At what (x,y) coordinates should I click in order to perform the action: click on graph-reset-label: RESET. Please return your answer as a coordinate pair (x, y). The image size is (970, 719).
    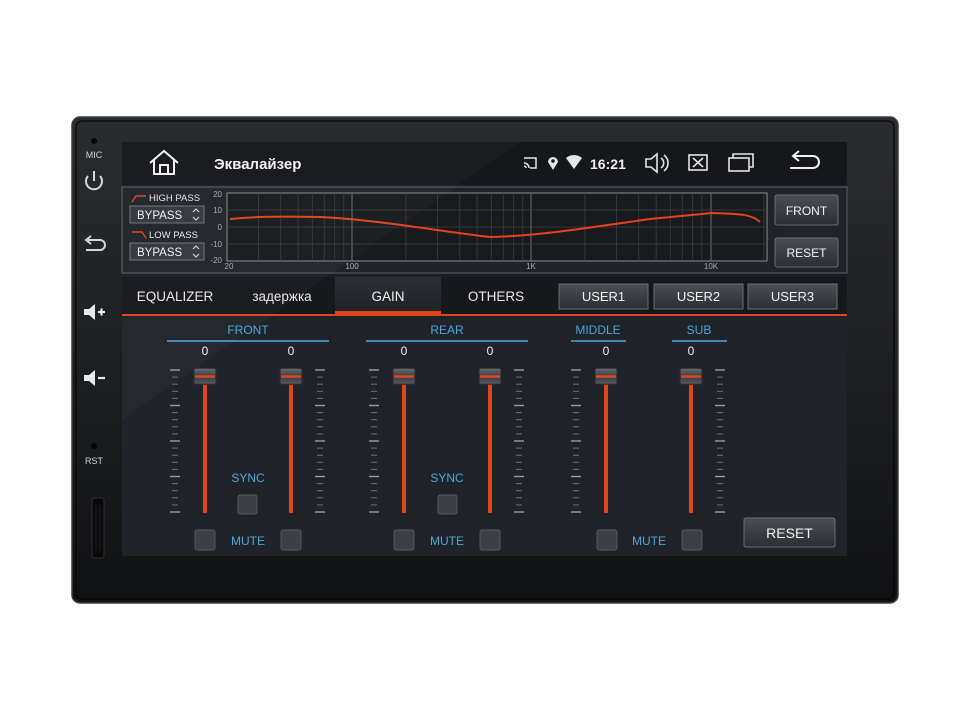
    Looking at the image, I should click on (806, 253).